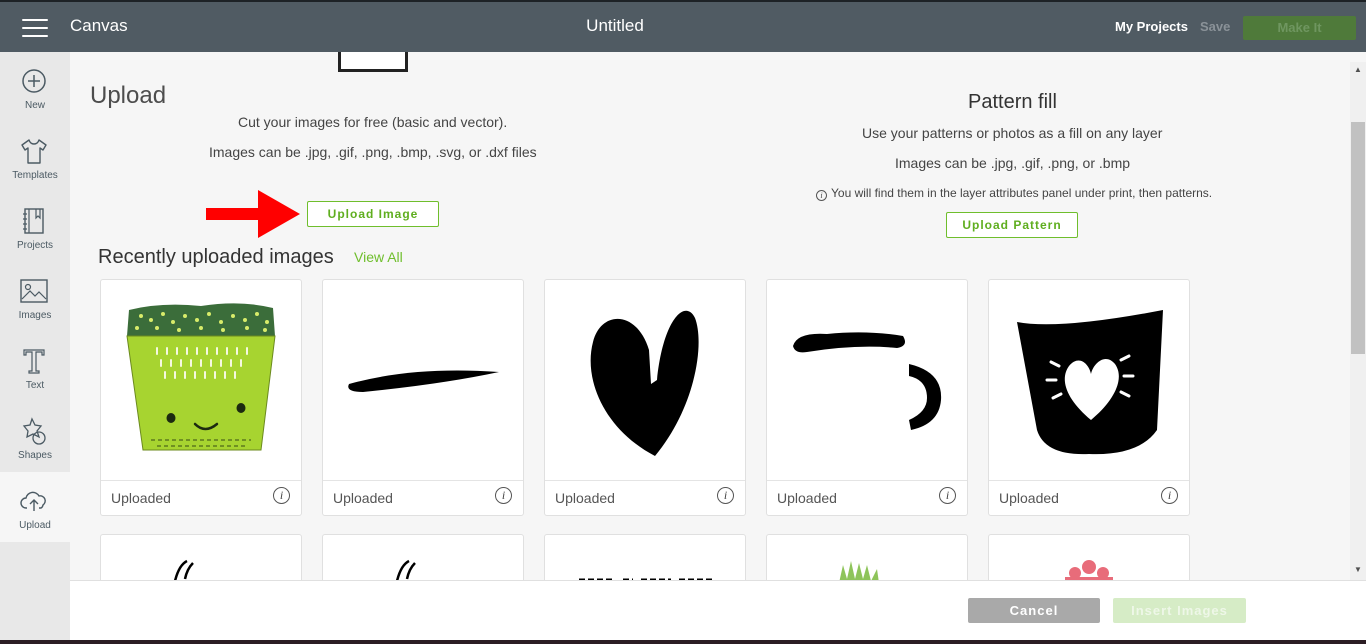 This screenshot has width=1366, height=644. Describe the element at coordinates (34, 431) in the screenshot. I see `shapes-icon` at that location.